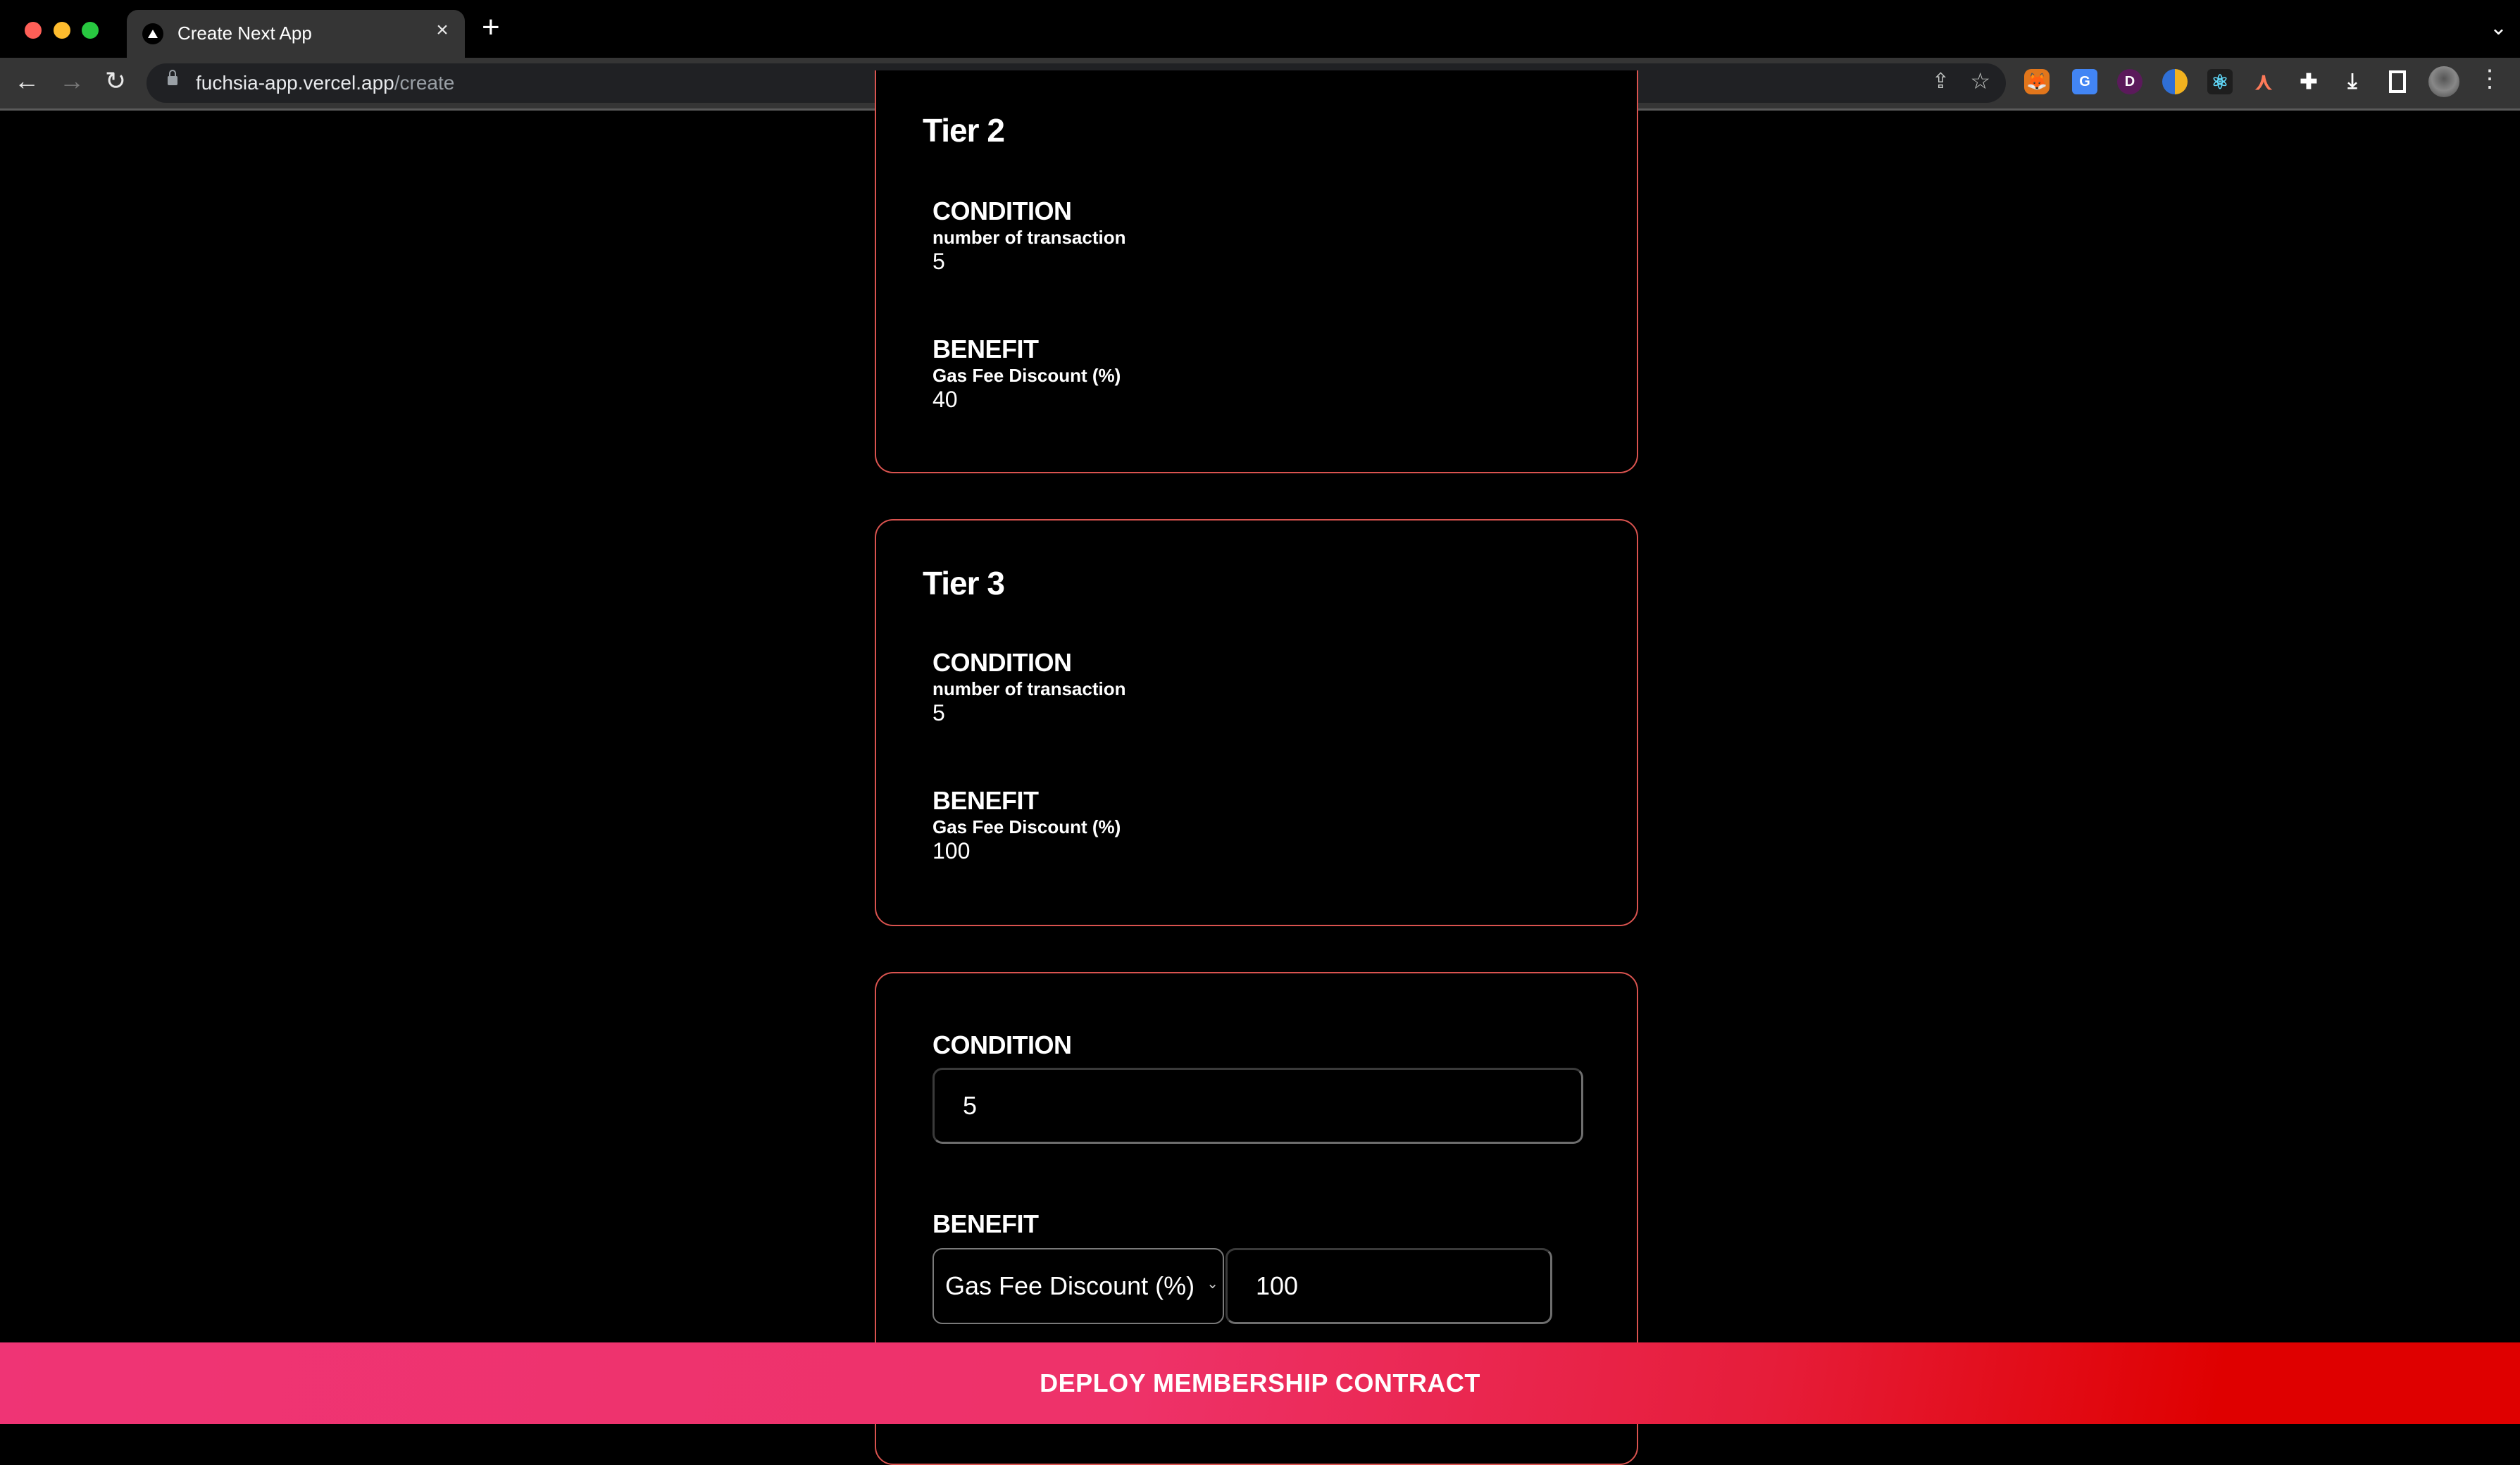 This screenshot has width=2520, height=1465. I want to click on side-panel-icon, so click(2398, 81).